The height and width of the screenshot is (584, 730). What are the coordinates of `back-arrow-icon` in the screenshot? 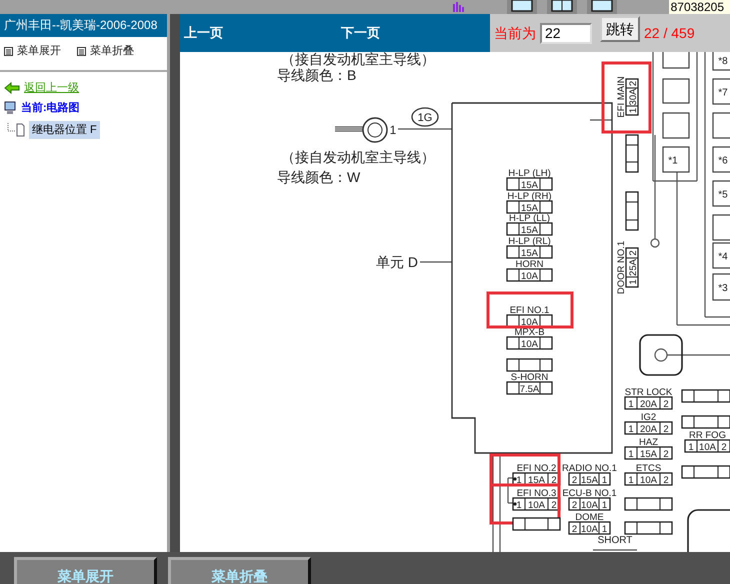 It's located at (12, 88).